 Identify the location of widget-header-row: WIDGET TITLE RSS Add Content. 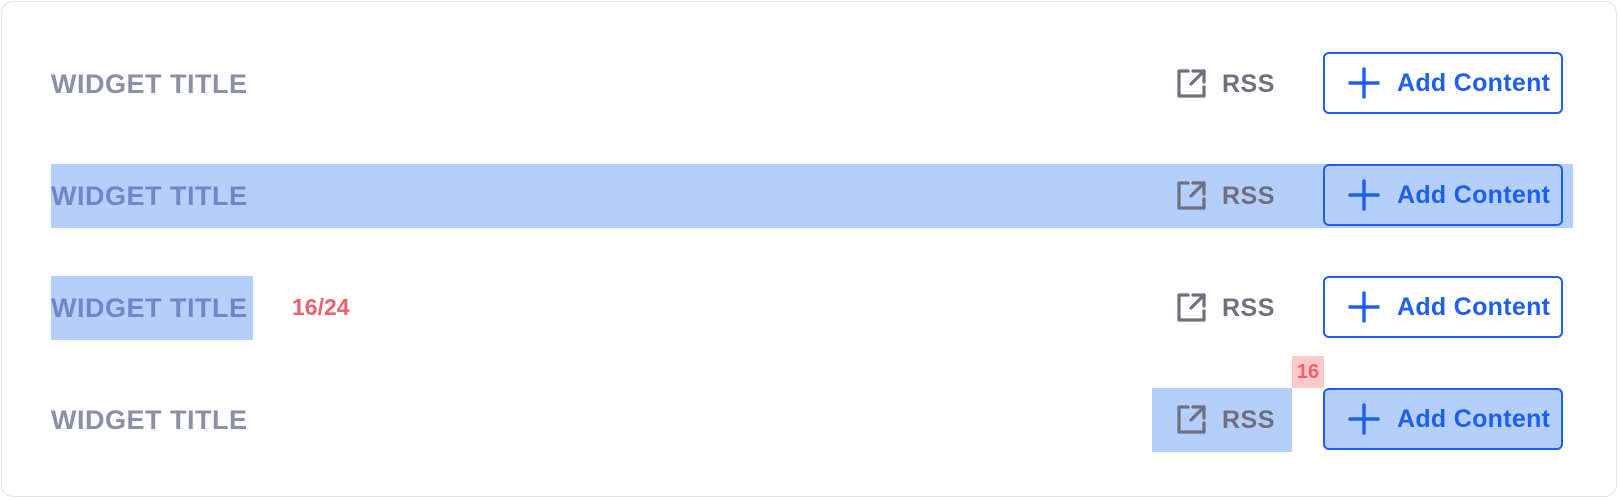
(812, 84).